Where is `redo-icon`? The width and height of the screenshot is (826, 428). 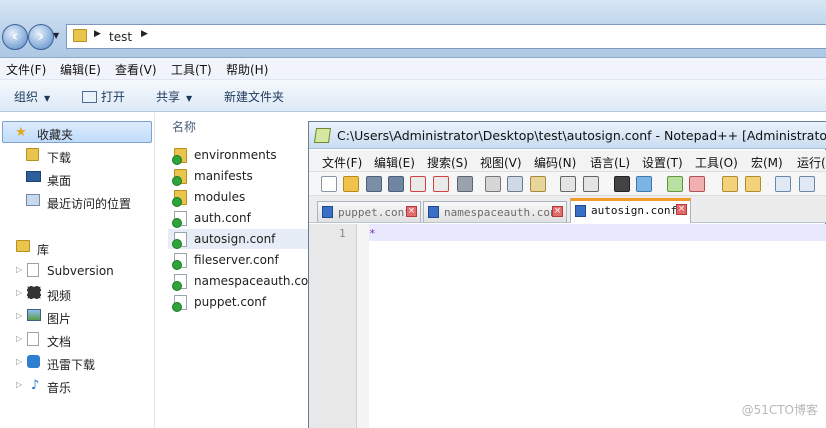 redo-icon is located at coordinates (591, 184).